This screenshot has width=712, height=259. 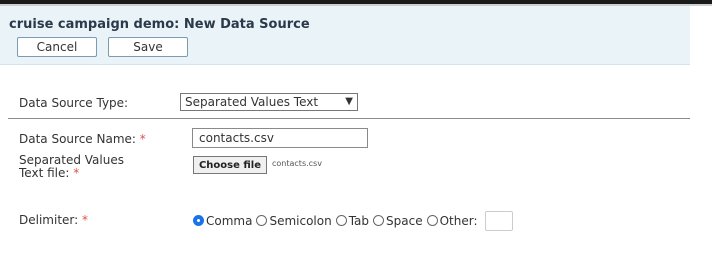 I want to click on data-source-name-input: contacts.csv, so click(x=280, y=138).